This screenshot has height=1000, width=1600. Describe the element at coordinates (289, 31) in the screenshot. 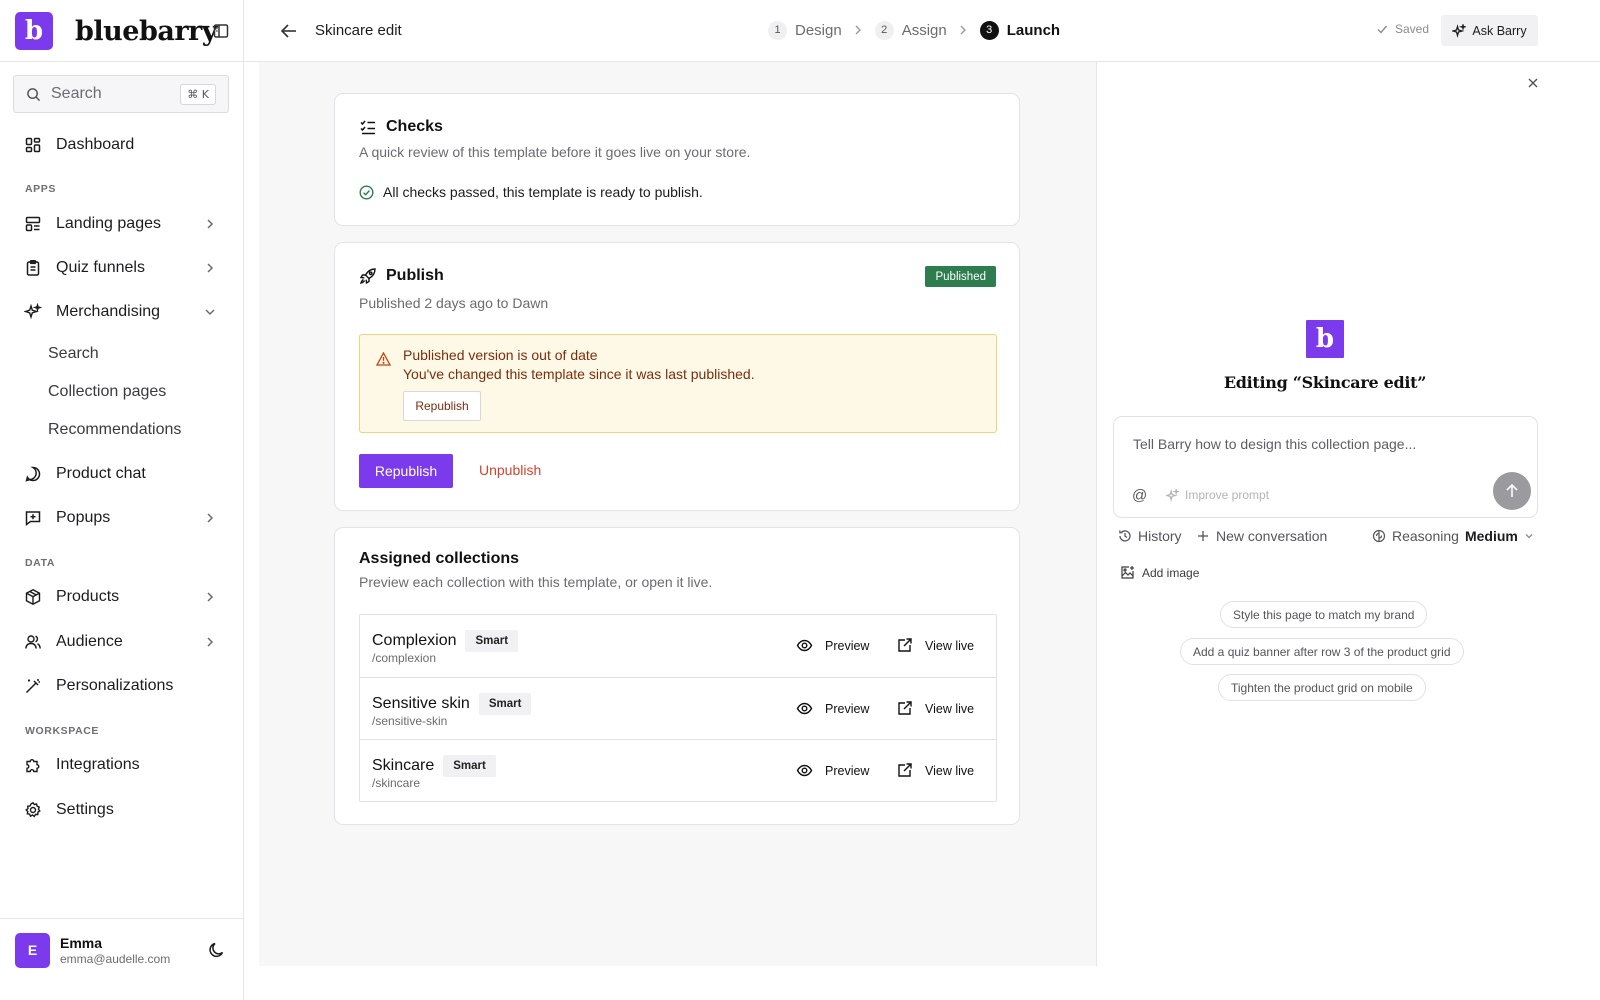

I see `back-arrow-icon` at that location.